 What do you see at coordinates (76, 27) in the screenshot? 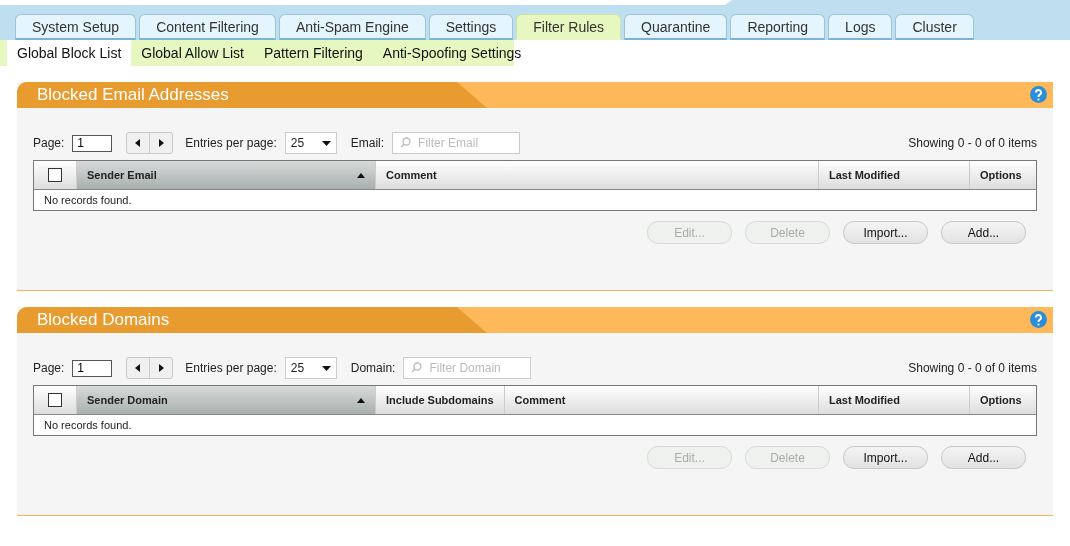
I see `nav-tab: System Setup` at bounding box center [76, 27].